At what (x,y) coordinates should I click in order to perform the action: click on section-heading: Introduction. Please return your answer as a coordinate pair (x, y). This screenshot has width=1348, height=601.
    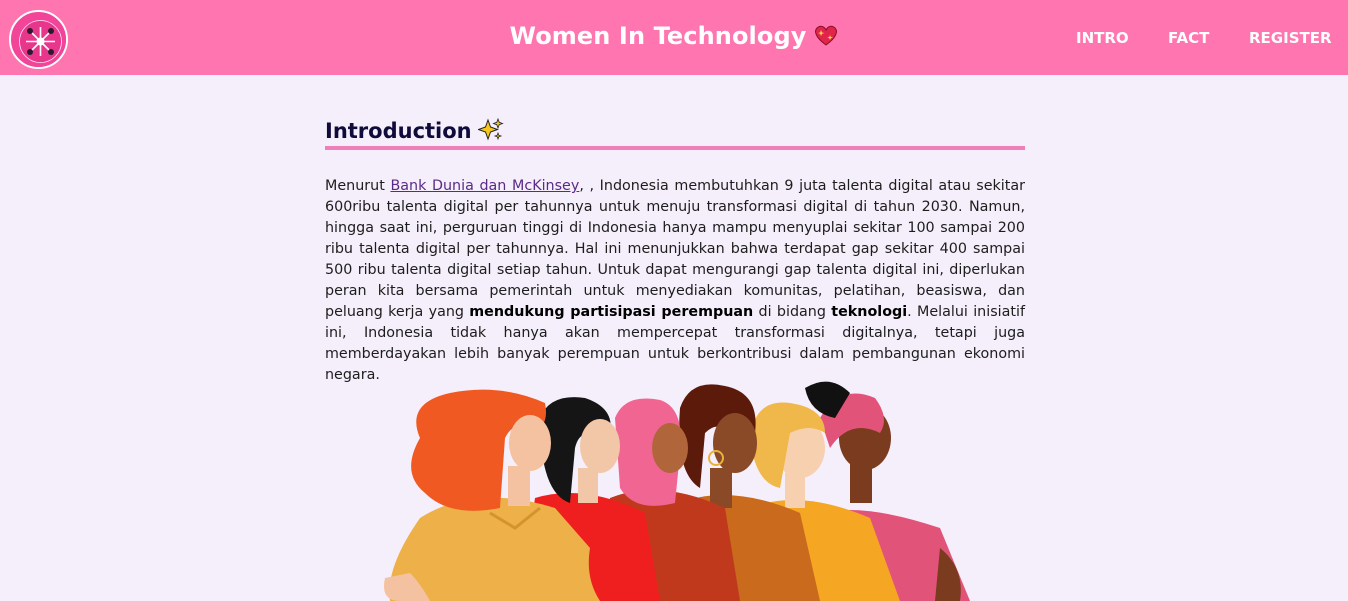
    Looking at the image, I should click on (675, 133).